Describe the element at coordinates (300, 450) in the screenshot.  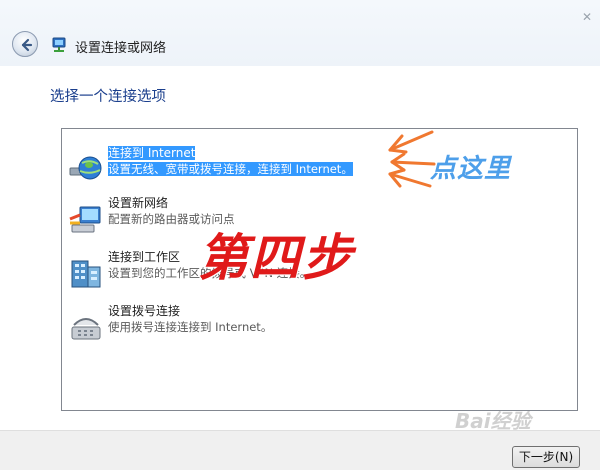
I see `wizard-footer` at that location.